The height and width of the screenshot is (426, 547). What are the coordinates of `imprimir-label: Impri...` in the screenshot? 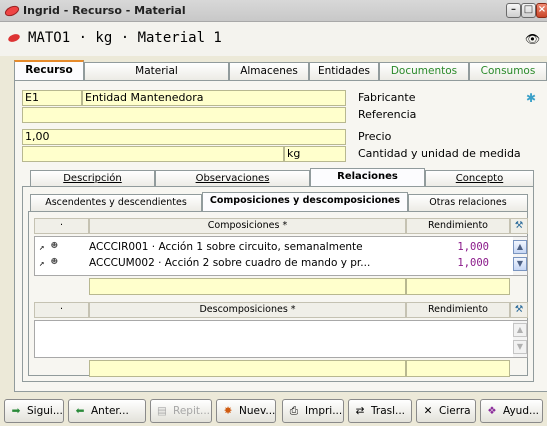 It's located at (324, 411).